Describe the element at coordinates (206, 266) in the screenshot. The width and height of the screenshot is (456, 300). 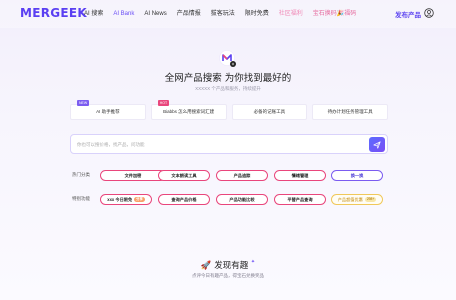
I see `rocket-icon: 🚀` at that location.